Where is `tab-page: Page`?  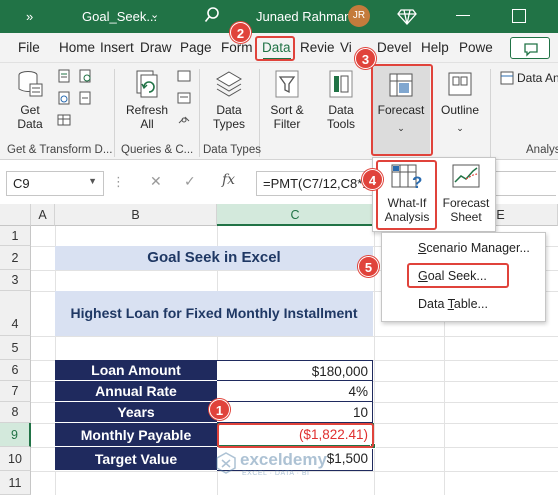 tab-page: Page is located at coordinates (196, 47).